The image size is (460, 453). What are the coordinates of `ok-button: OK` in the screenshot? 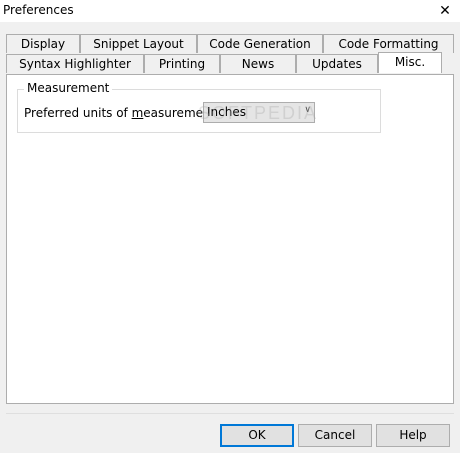 It's located at (257, 435).